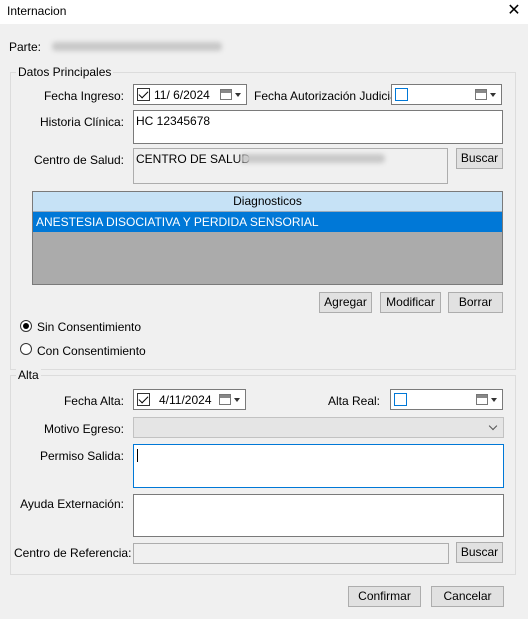  Describe the element at coordinates (193, 159) in the screenshot. I see `centro-salud-value: CENTRO DE SALUD` at that location.